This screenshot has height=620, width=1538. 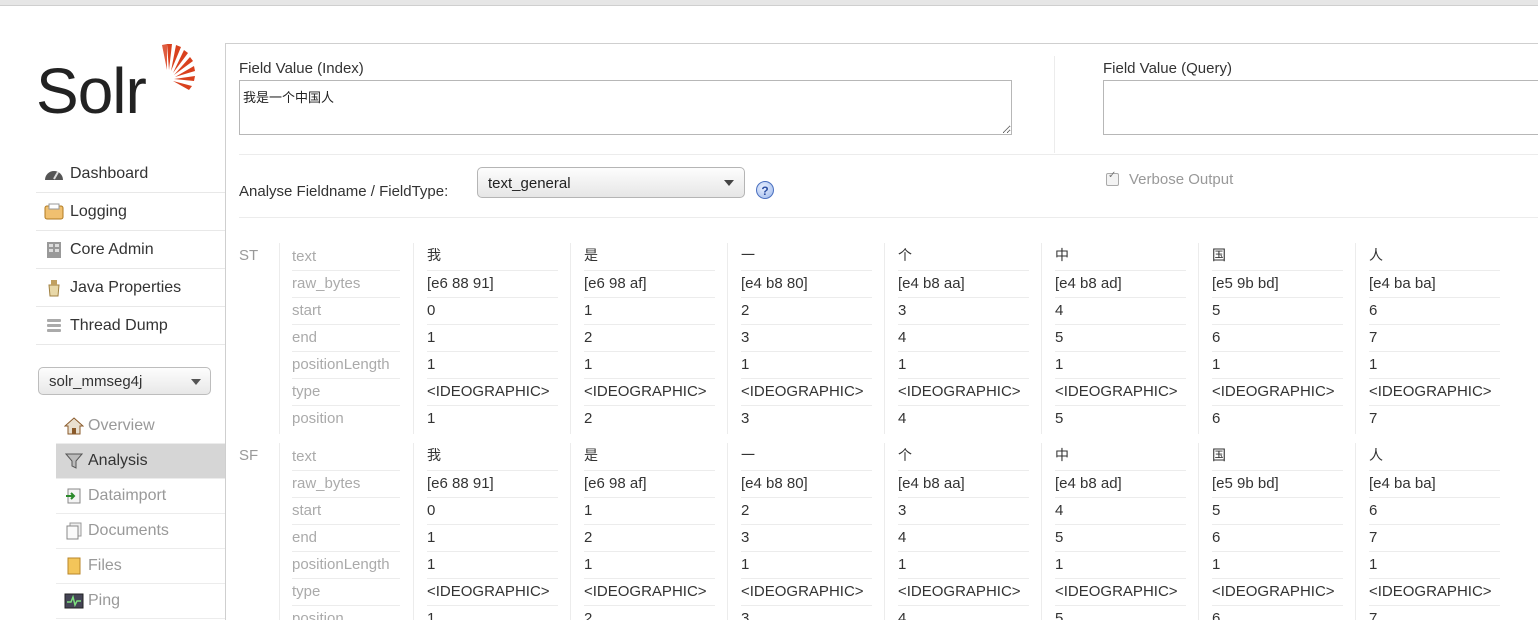 What do you see at coordinates (54, 250) in the screenshot?
I see `core-admin-icon` at bounding box center [54, 250].